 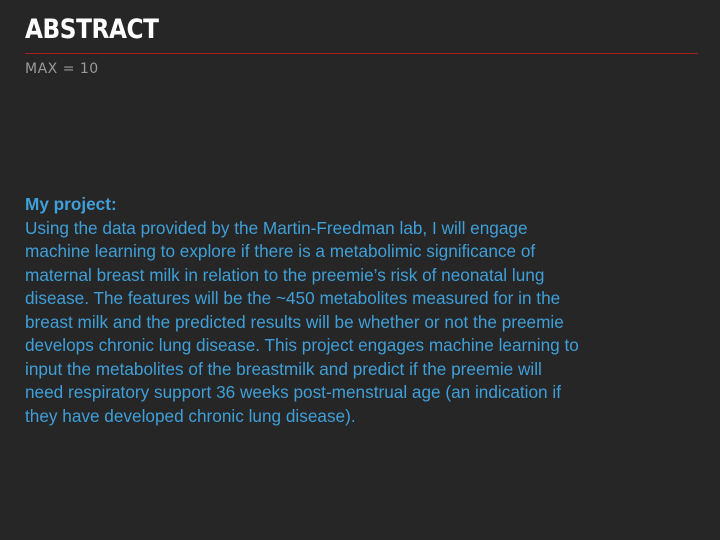 What do you see at coordinates (361, 53) in the screenshot?
I see `title-divider` at bounding box center [361, 53].